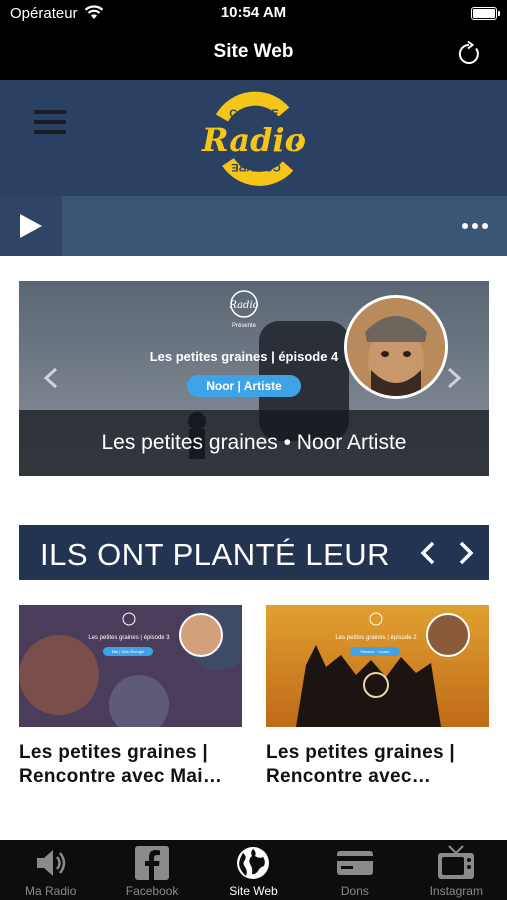 This screenshot has width=507, height=900. Describe the element at coordinates (375, 651) in the screenshot. I see `thumbnail-pill: Passion · Coach` at that location.